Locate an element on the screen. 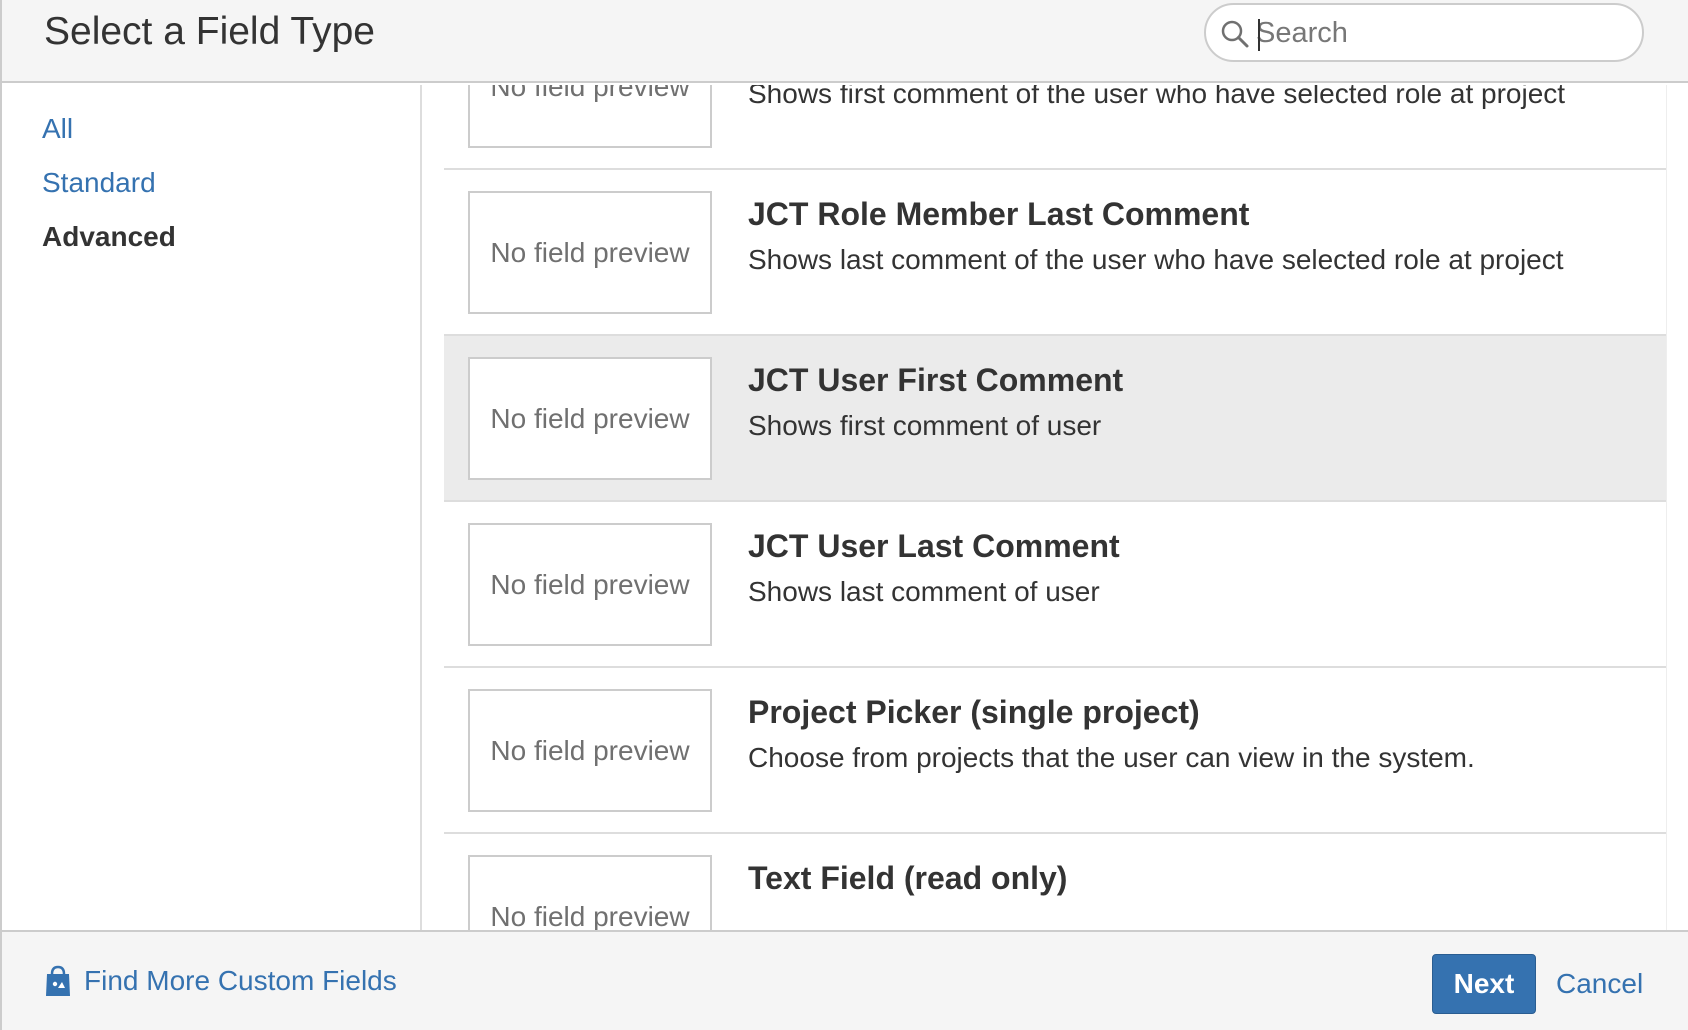 This screenshot has height=1030, width=1688. sidebar-item-standard: Standard is located at coordinates (99, 183).